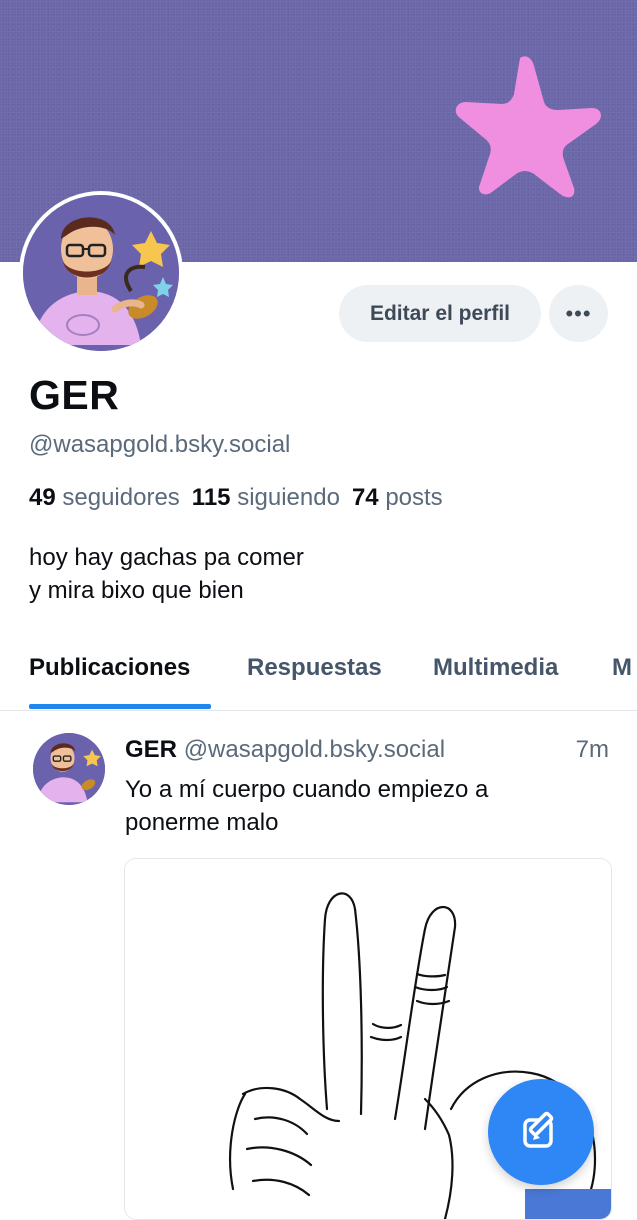  What do you see at coordinates (74, 395) in the screenshot?
I see `profile-name: GER` at bounding box center [74, 395].